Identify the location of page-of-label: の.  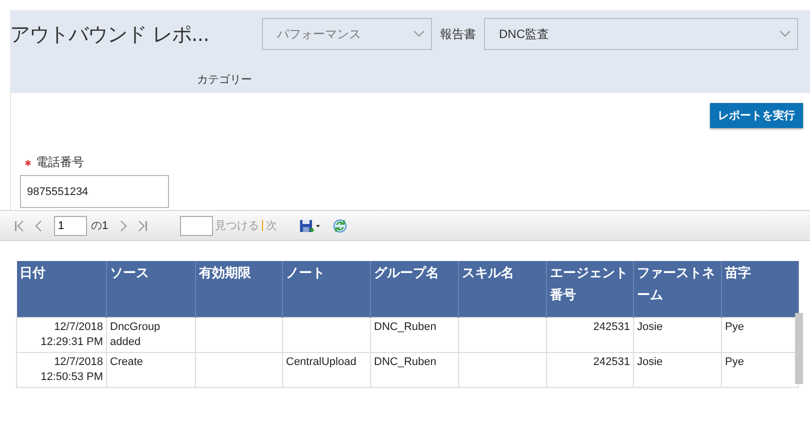
(96, 226).